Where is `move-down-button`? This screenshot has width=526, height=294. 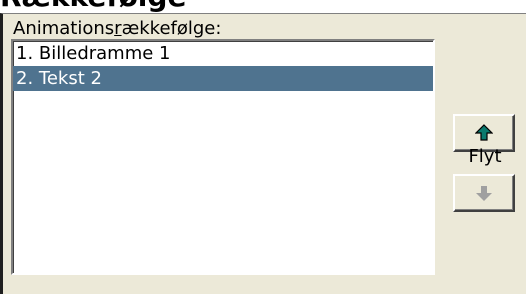 move-down-button is located at coordinates (484, 193).